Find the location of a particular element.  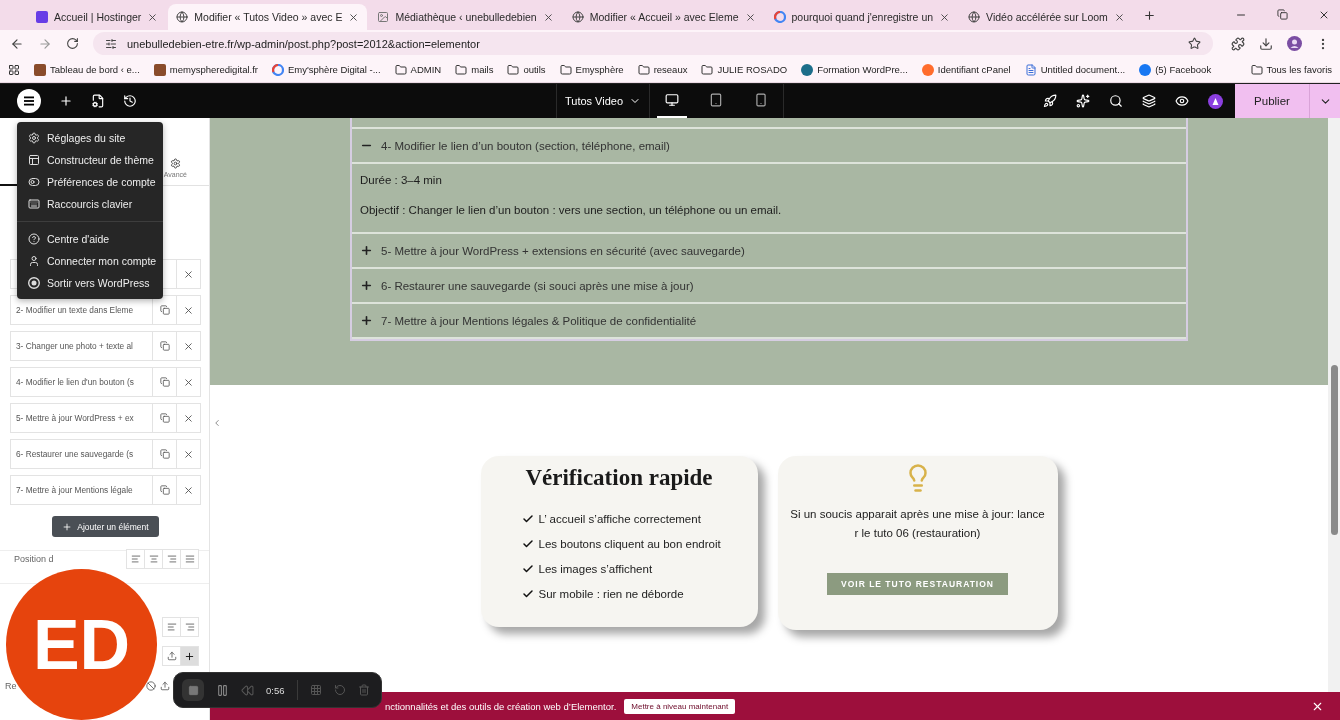

align-left-icon is located at coordinates (135, 559).